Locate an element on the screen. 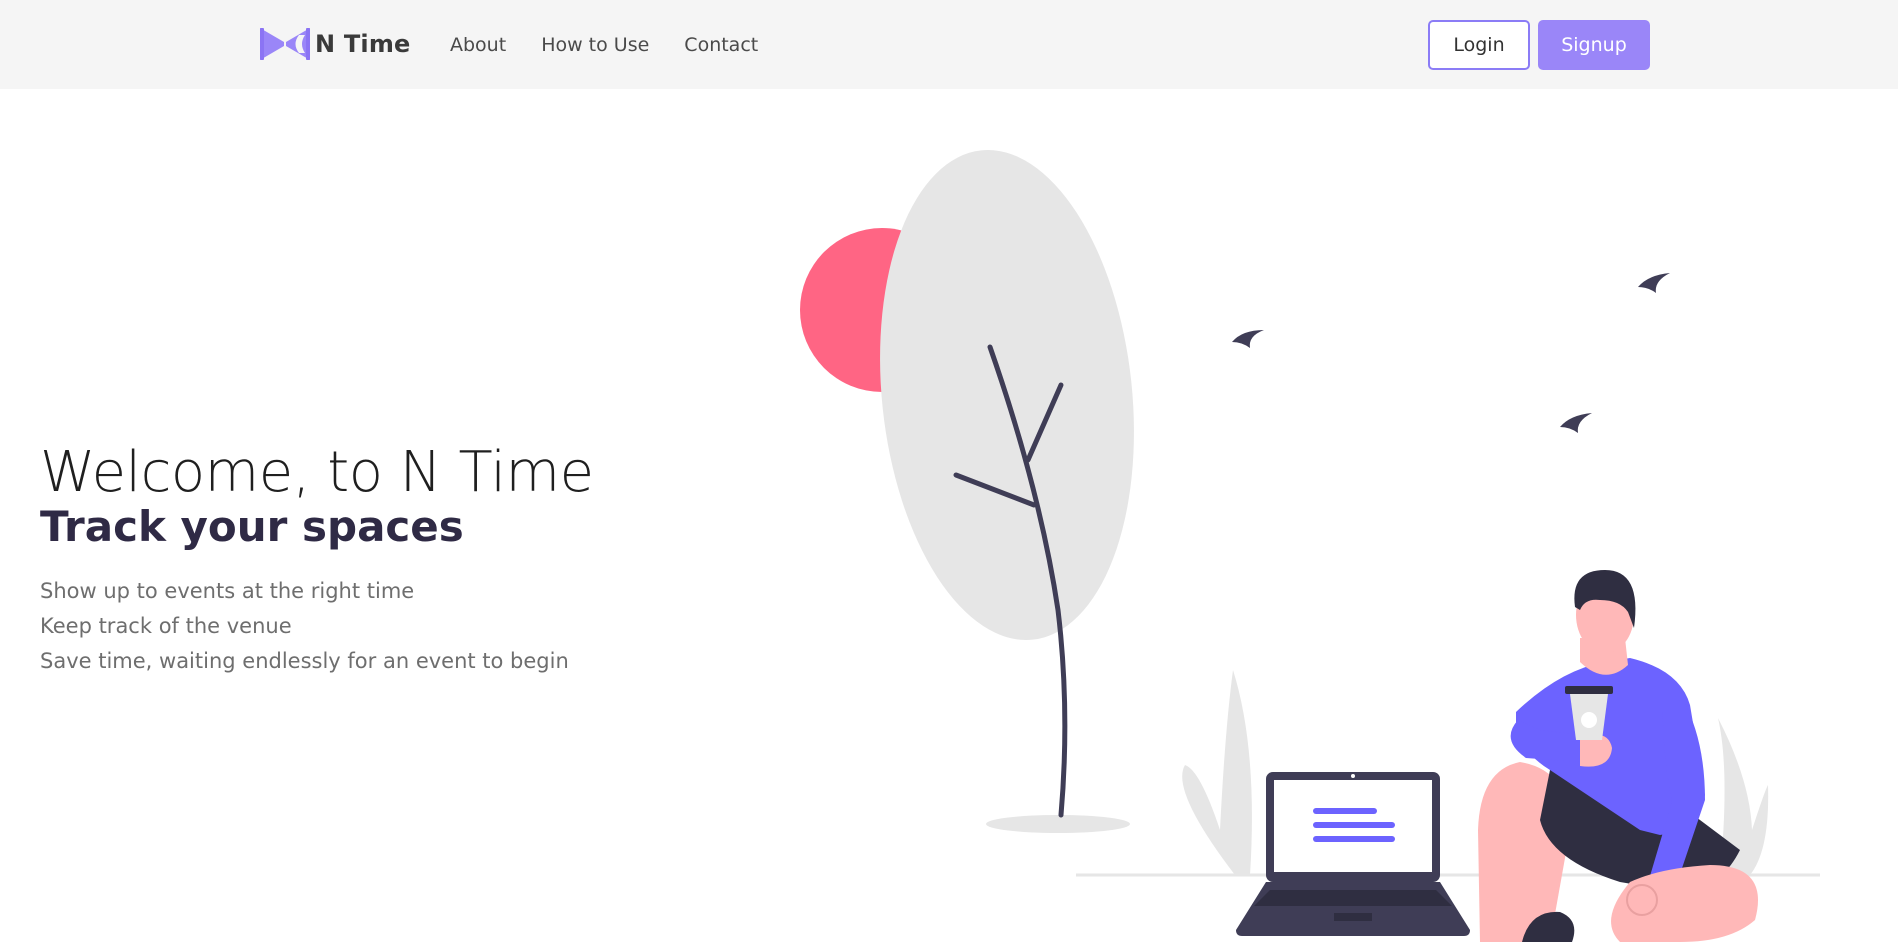 The width and height of the screenshot is (1898, 942). nav-link-contact: Contact is located at coordinates (721, 45).